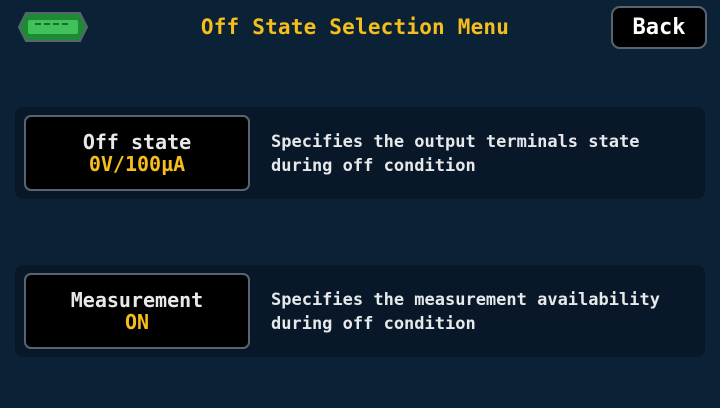 The height and width of the screenshot is (408, 720). Describe the element at coordinates (137, 142) in the screenshot. I see `off-state-label: Off state` at that location.